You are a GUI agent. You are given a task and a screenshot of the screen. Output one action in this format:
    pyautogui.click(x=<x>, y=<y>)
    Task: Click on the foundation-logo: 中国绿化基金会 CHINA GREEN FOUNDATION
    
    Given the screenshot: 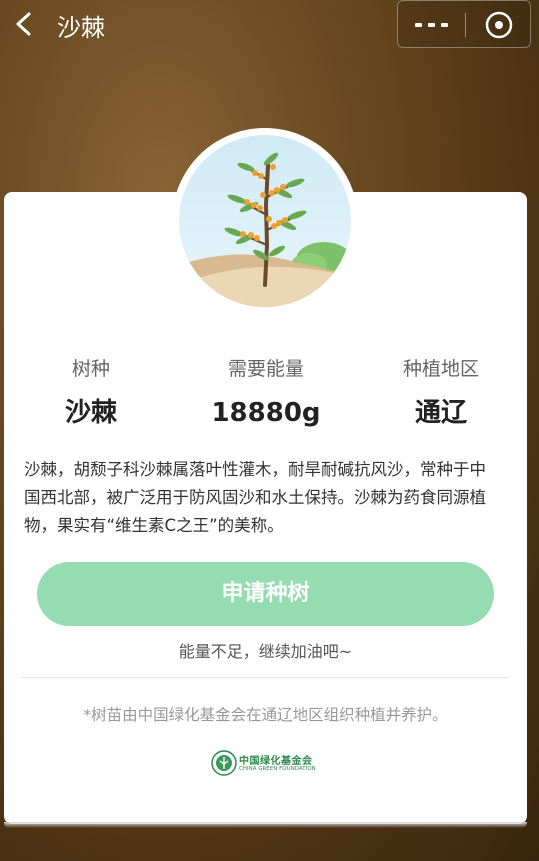 What is the action you would take?
    pyautogui.click(x=266, y=764)
    